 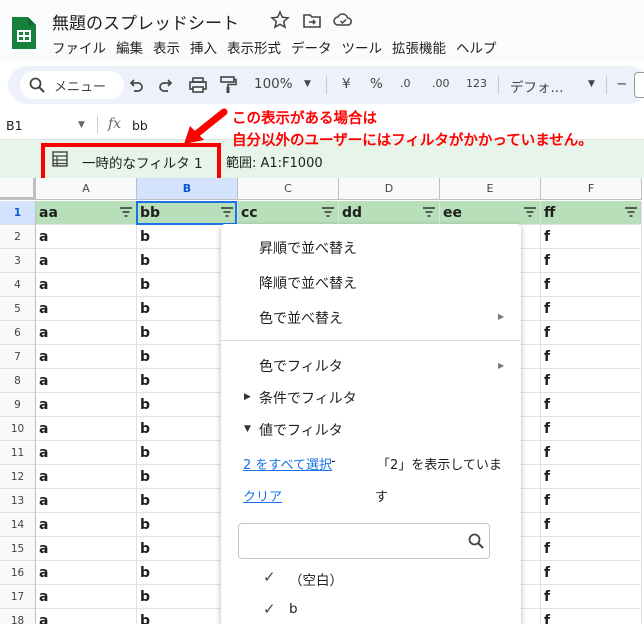 What do you see at coordinates (280, 20) in the screenshot?
I see `star-icon` at bounding box center [280, 20].